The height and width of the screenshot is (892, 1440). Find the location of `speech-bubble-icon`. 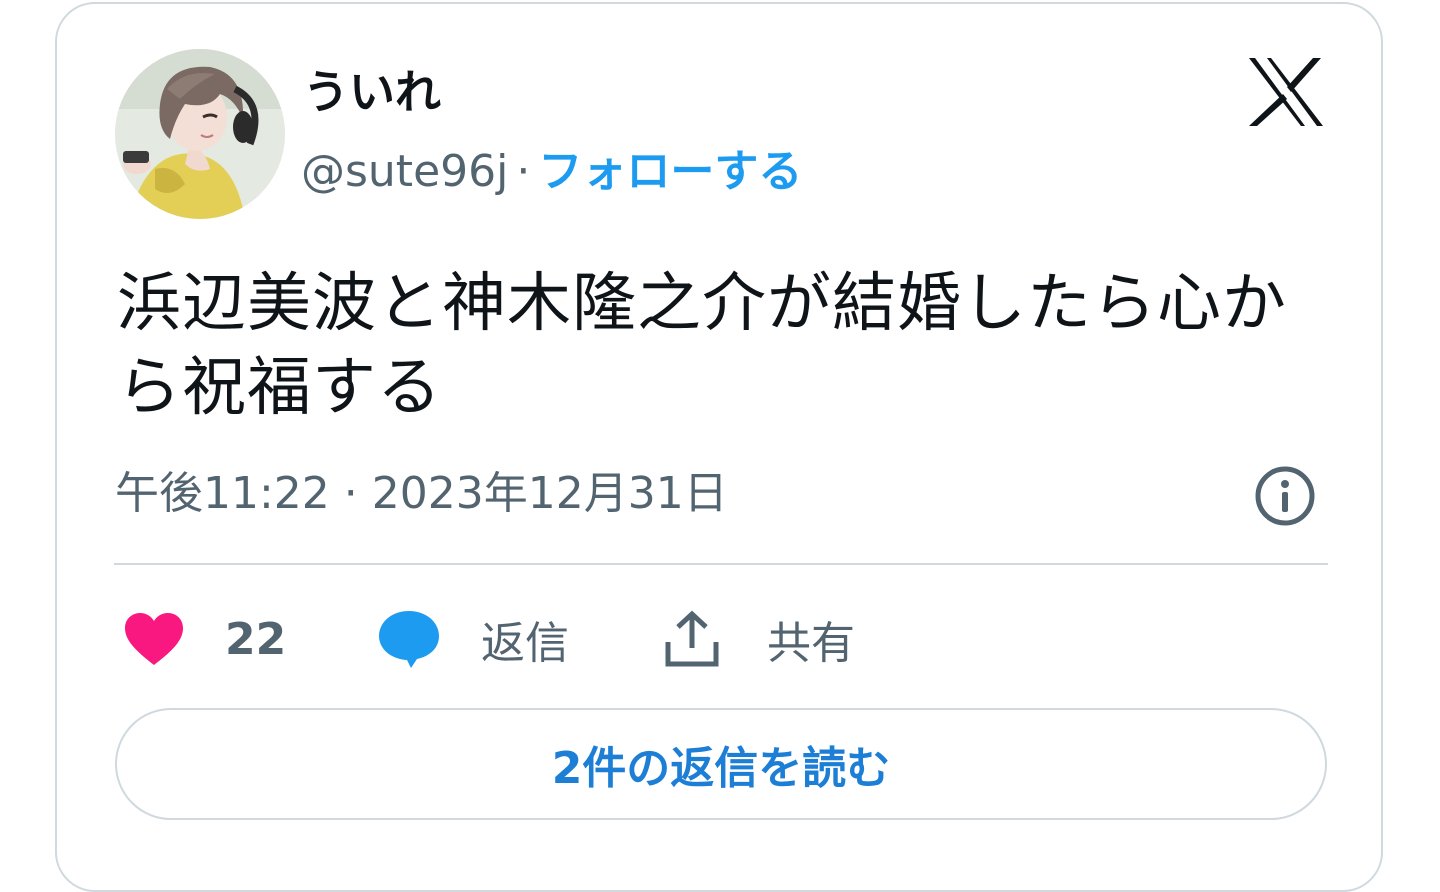

speech-bubble-icon is located at coordinates (409, 639).